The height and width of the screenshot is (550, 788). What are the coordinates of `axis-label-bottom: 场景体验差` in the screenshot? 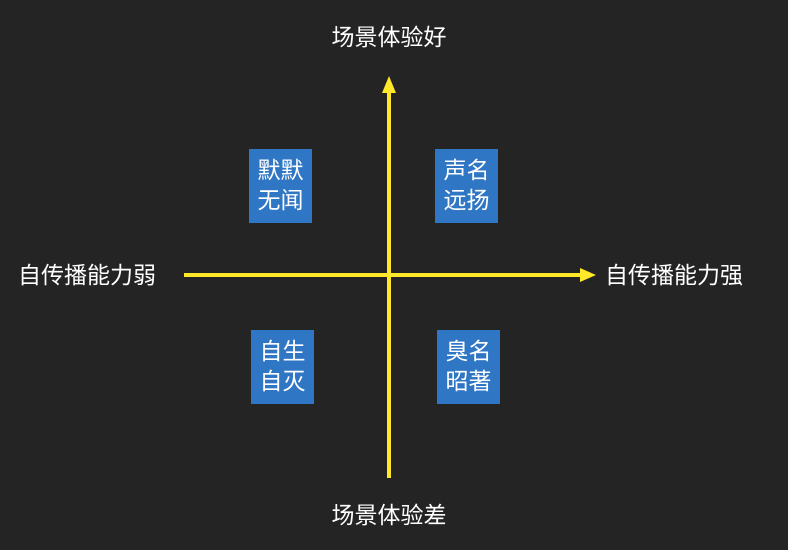 It's located at (389, 516).